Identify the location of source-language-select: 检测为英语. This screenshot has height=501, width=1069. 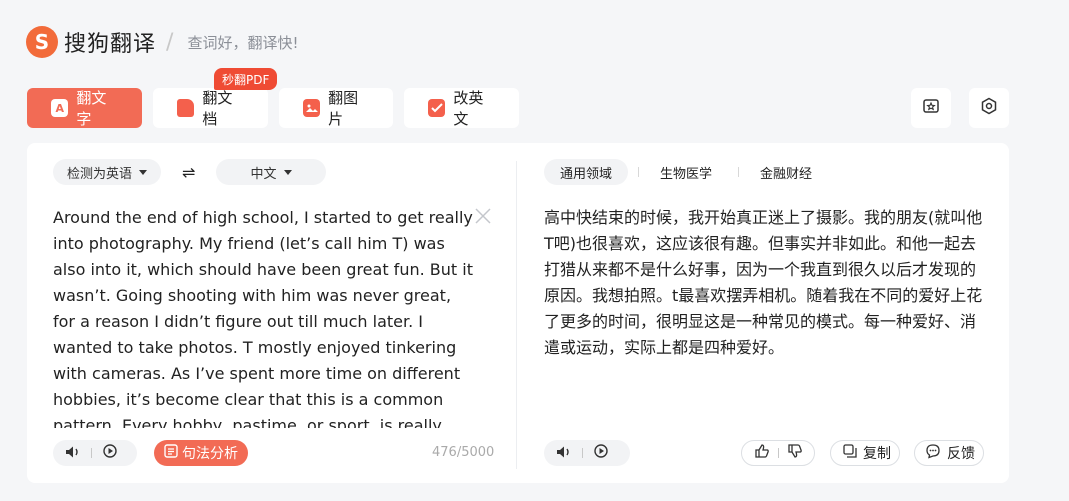
(107, 172).